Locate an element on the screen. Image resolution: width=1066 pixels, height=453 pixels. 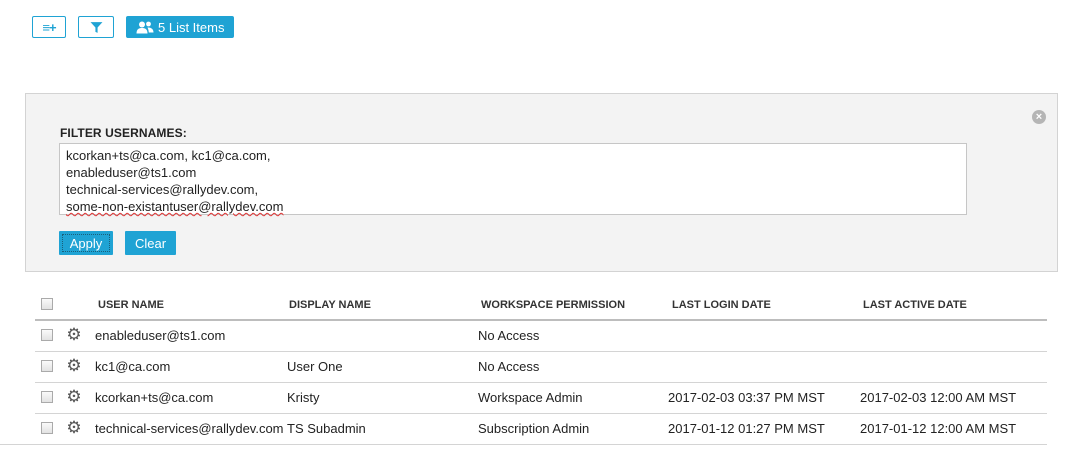
list-items-label: 5 List Items is located at coordinates (191, 27).